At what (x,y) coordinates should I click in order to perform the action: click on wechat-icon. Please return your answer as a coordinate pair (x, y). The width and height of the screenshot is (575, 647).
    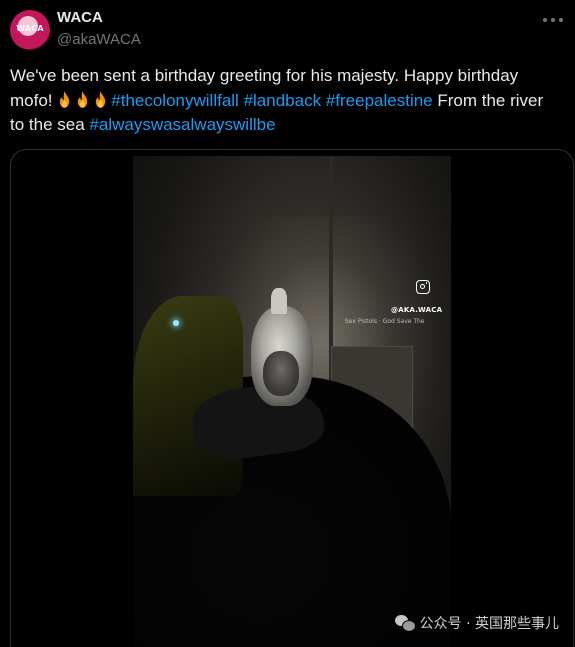
    Looking at the image, I should click on (405, 623).